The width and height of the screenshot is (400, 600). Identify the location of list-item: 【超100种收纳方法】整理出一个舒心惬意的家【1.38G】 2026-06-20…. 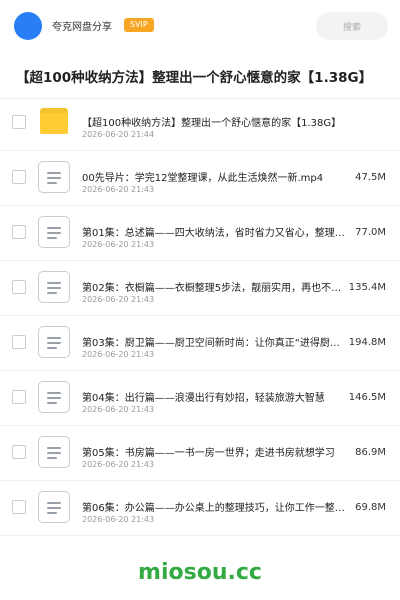
(200, 123).